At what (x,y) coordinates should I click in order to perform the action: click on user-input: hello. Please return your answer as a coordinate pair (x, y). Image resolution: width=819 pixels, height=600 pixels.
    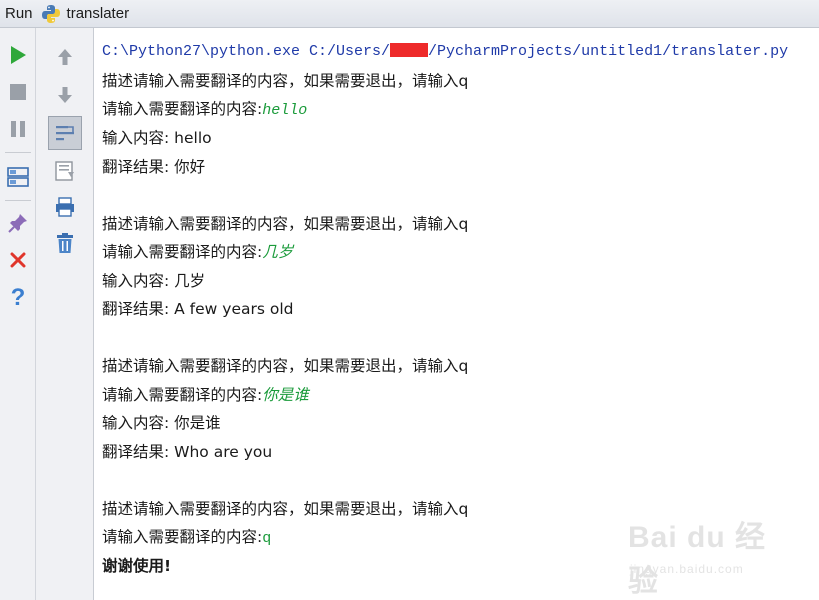
    Looking at the image, I should click on (285, 110).